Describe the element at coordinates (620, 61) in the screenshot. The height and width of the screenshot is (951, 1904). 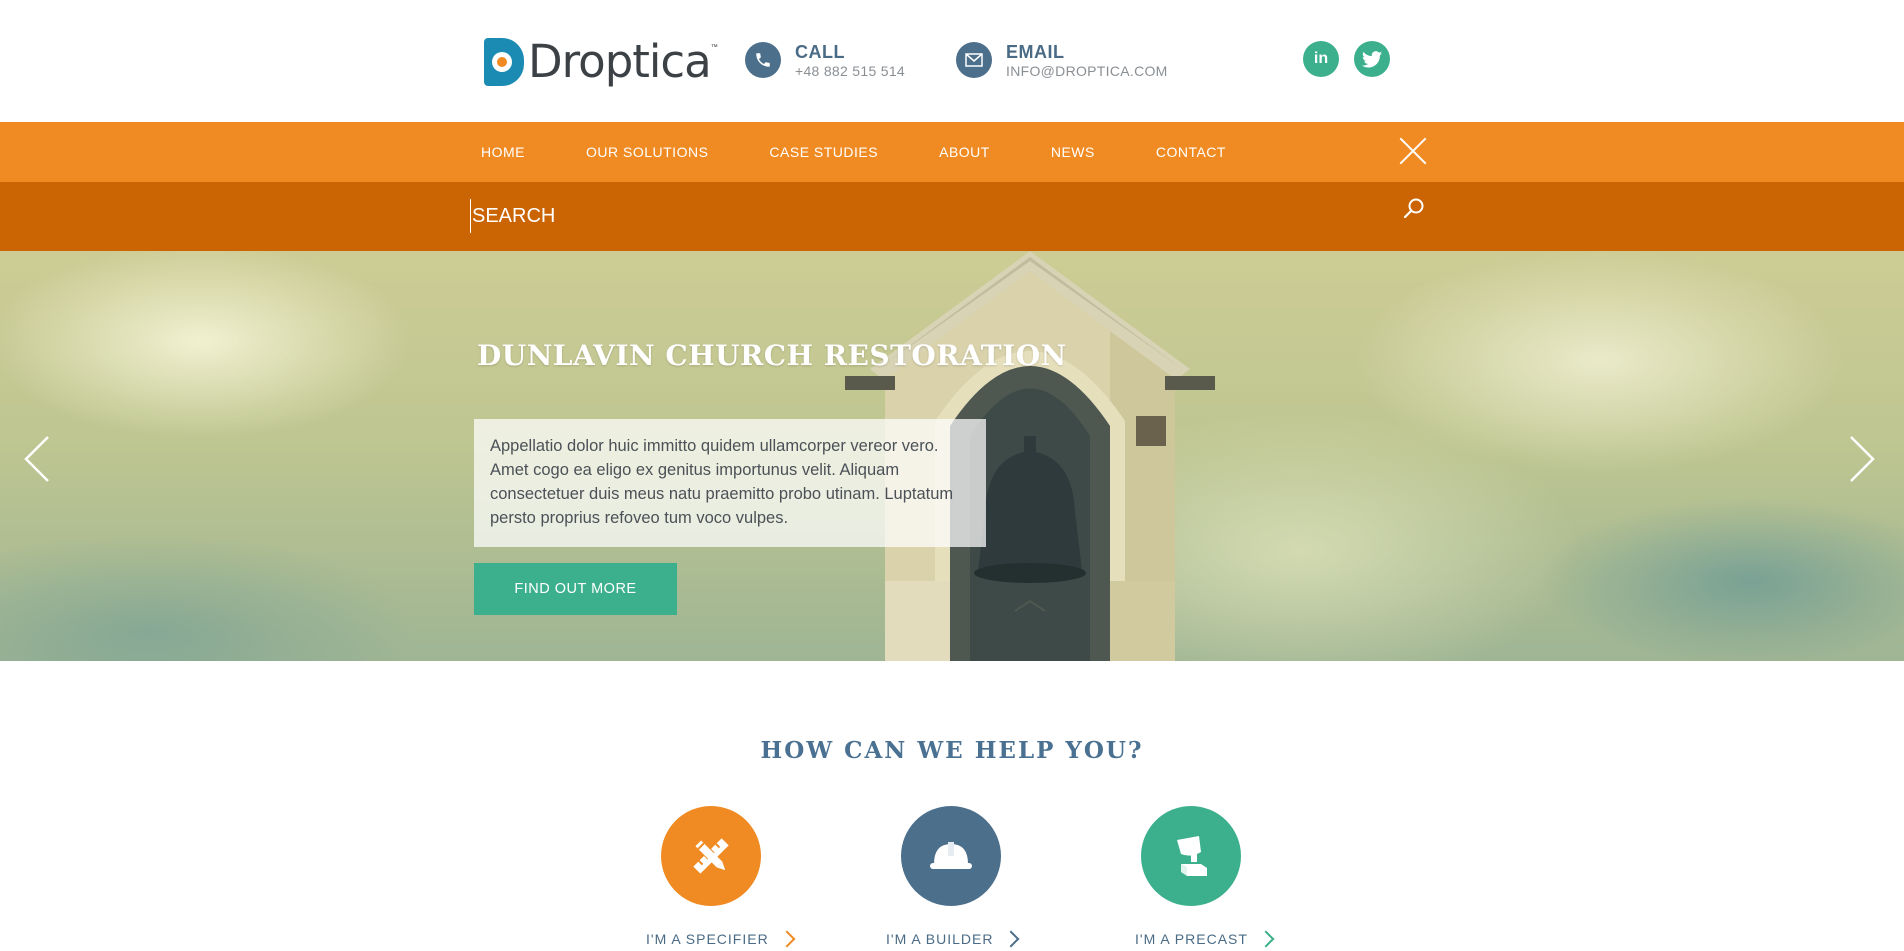
I see `logo-text: Droptica` at that location.